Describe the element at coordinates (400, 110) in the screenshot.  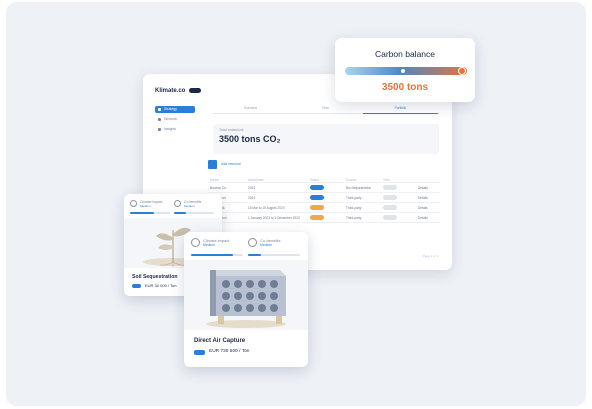
I see `tab-portfolio: Portfolio` at that location.